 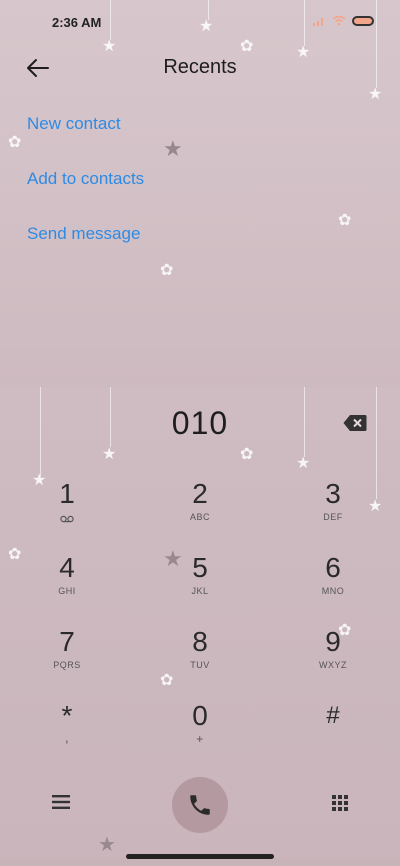 I want to click on key-2: 2 ABC, so click(x=200, y=508).